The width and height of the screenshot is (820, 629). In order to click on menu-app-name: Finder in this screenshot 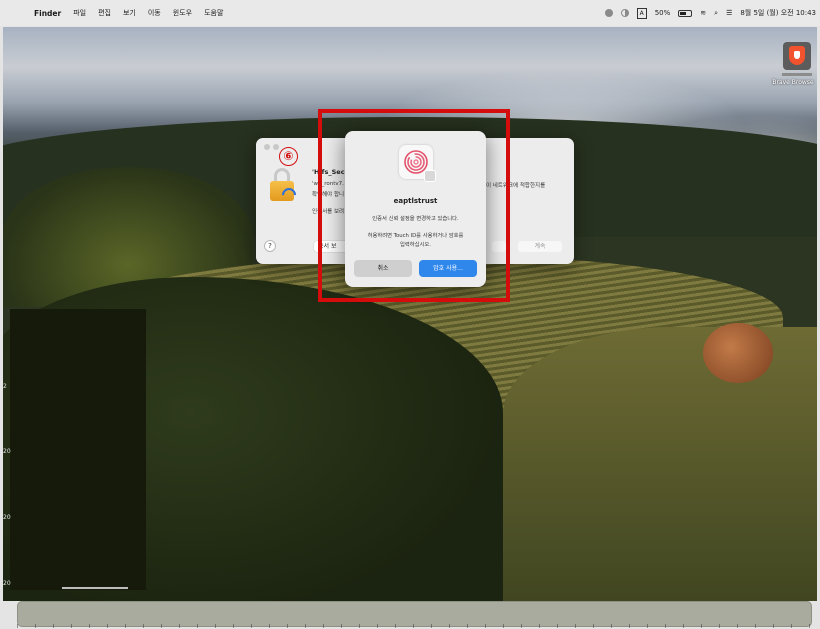, I will do `click(47, 13)`.